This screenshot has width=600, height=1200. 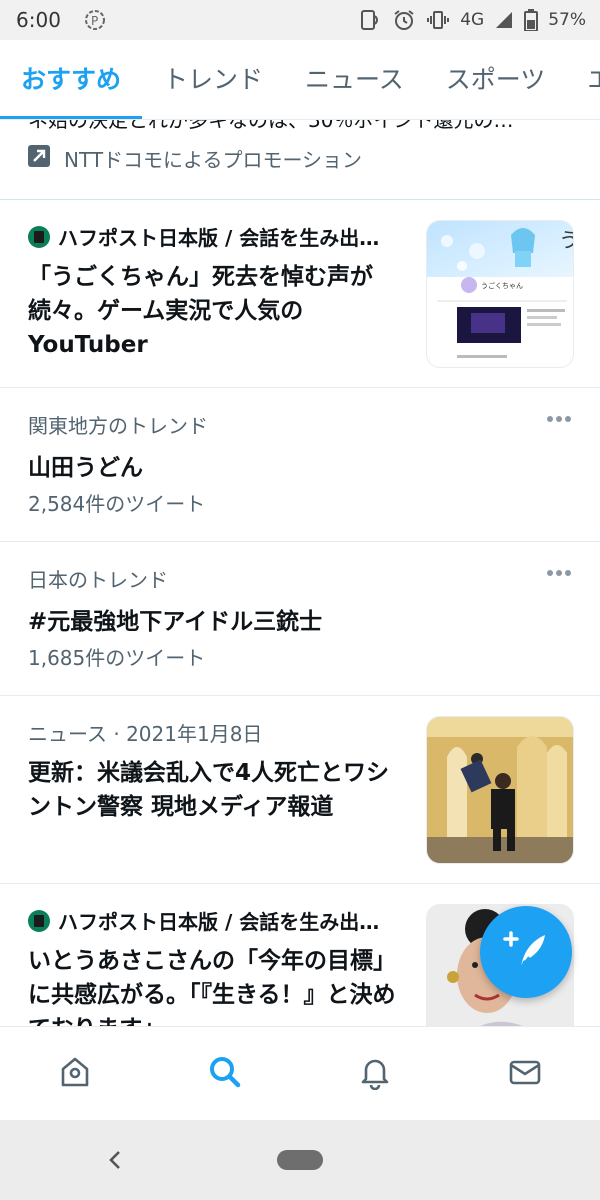 What do you see at coordinates (98, 580) in the screenshot?
I see `trend-context: 日本のトレンド` at bounding box center [98, 580].